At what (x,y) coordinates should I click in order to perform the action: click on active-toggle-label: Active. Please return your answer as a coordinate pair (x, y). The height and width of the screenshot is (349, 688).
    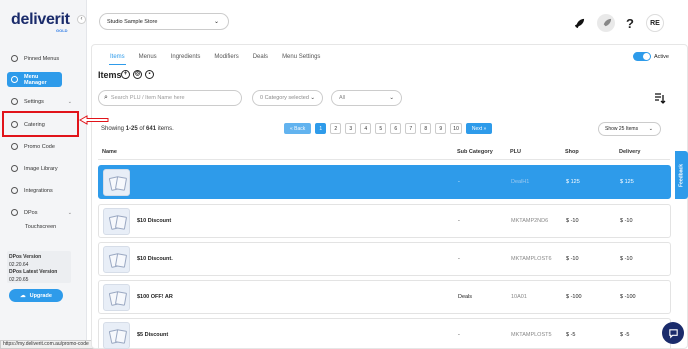
    Looking at the image, I should click on (661, 57).